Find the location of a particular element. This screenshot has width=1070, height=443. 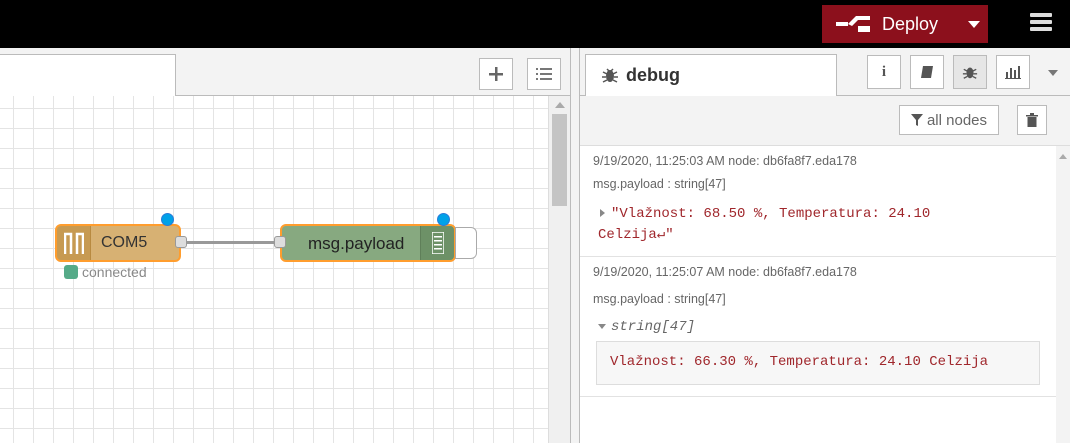

flow-tab is located at coordinates (88, 75).